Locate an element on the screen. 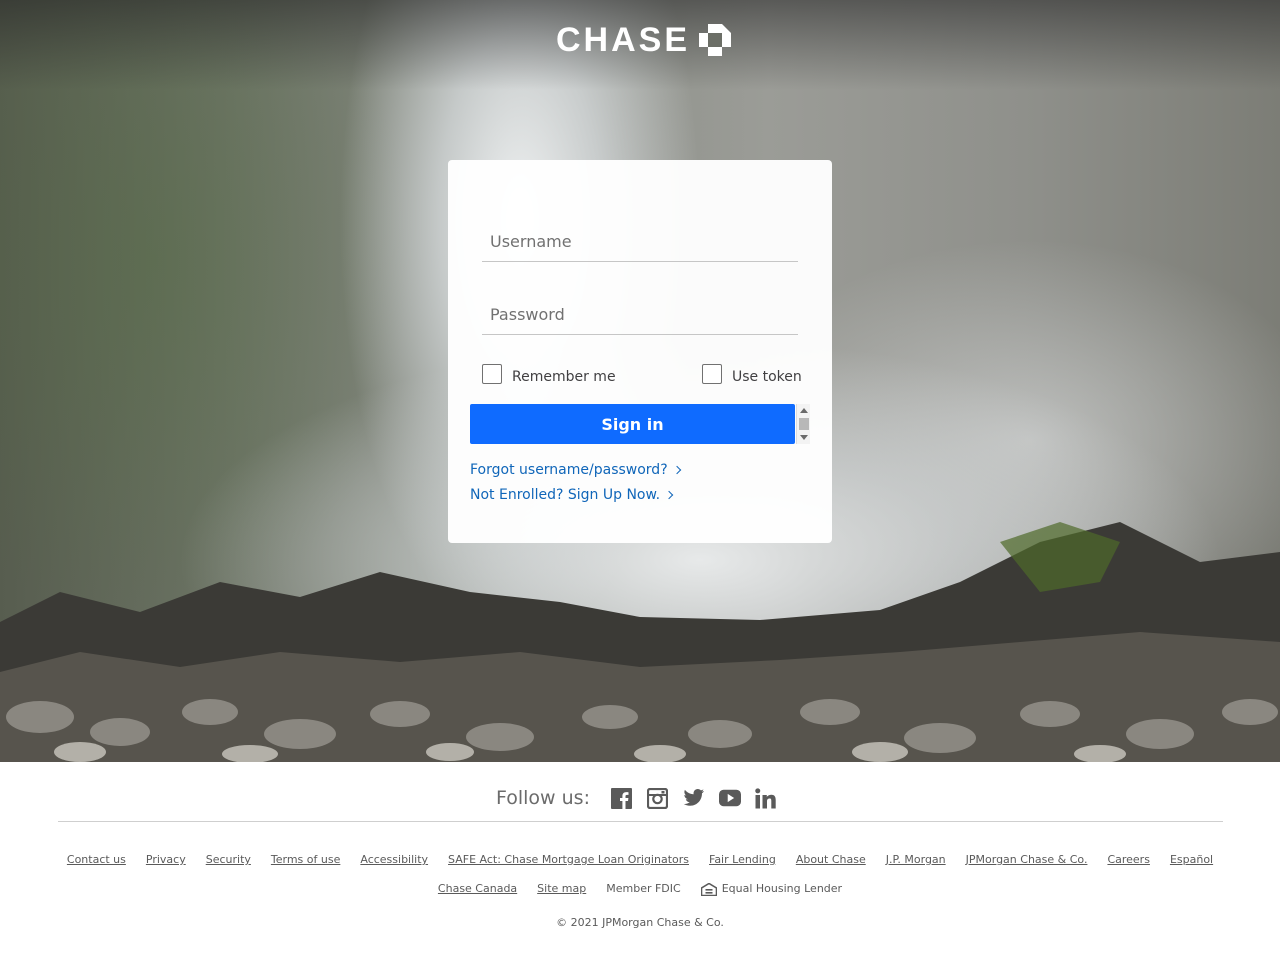  signin-row: Sign in is located at coordinates (640, 424).